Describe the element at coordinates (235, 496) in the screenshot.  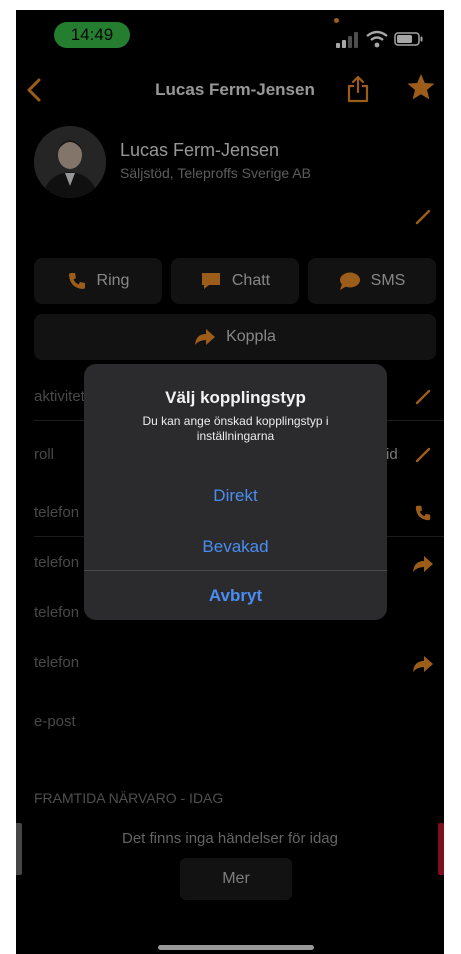
I see `option-direkt: Direkt` at that location.